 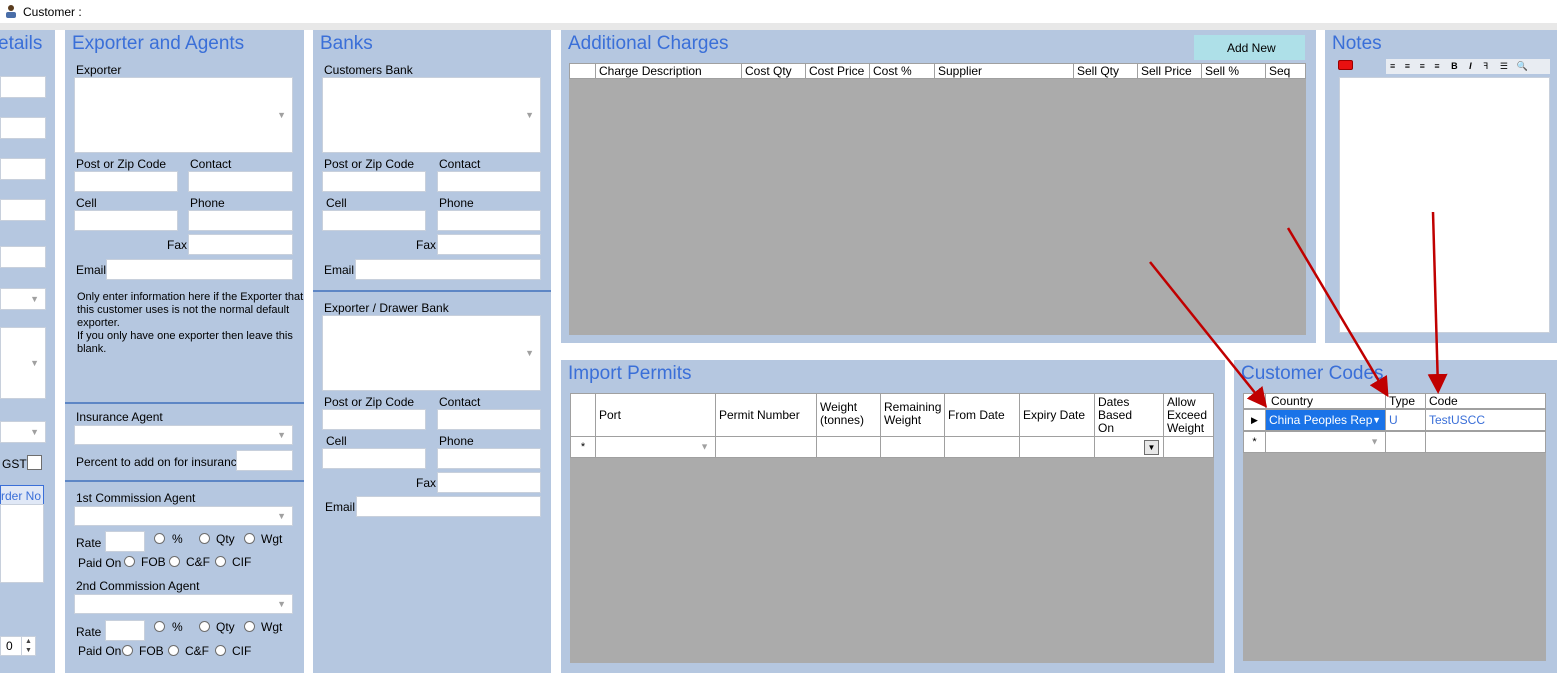 What do you see at coordinates (1437, 302) in the screenshot?
I see `arrow-to-code` at bounding box center [1437, 302].